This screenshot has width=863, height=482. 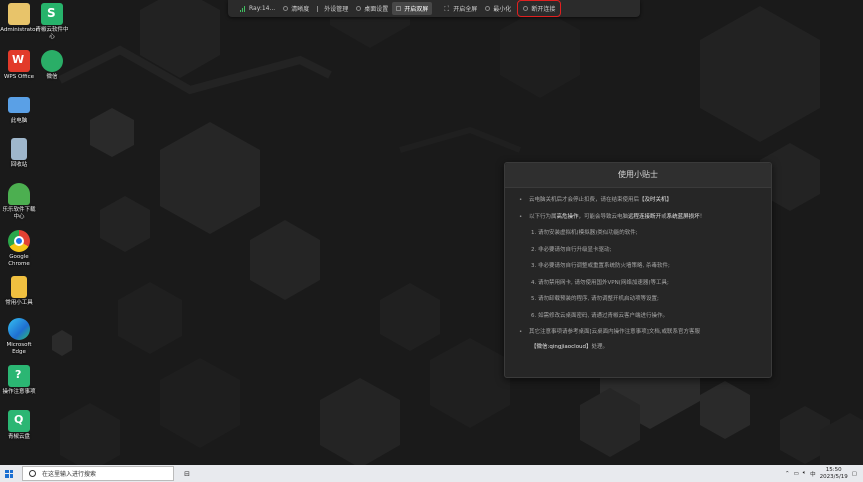 What do you see at coordinates (19, 165) in the screenshot?
I see `desktop-icon-label: 回收站` at bounding box center [19, 165].